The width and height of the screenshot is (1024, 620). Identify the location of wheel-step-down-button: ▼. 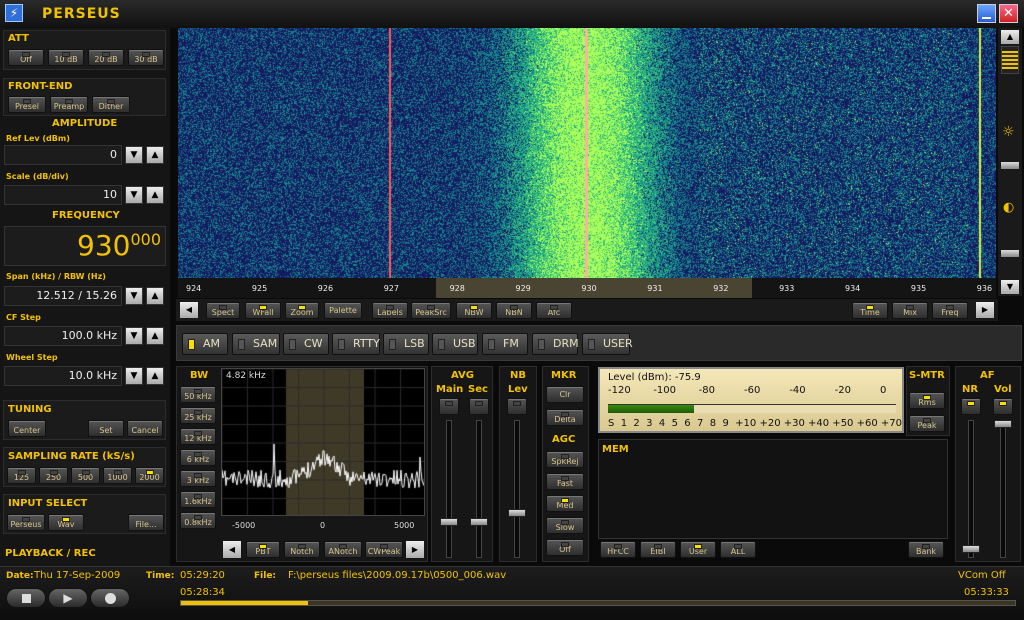
(134, 376).